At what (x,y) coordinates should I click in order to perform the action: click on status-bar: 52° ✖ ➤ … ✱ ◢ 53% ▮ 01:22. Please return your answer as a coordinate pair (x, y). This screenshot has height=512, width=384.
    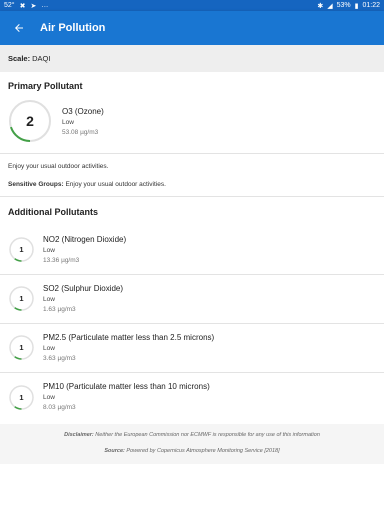
    Looking at the image, I should click on (192, 5).